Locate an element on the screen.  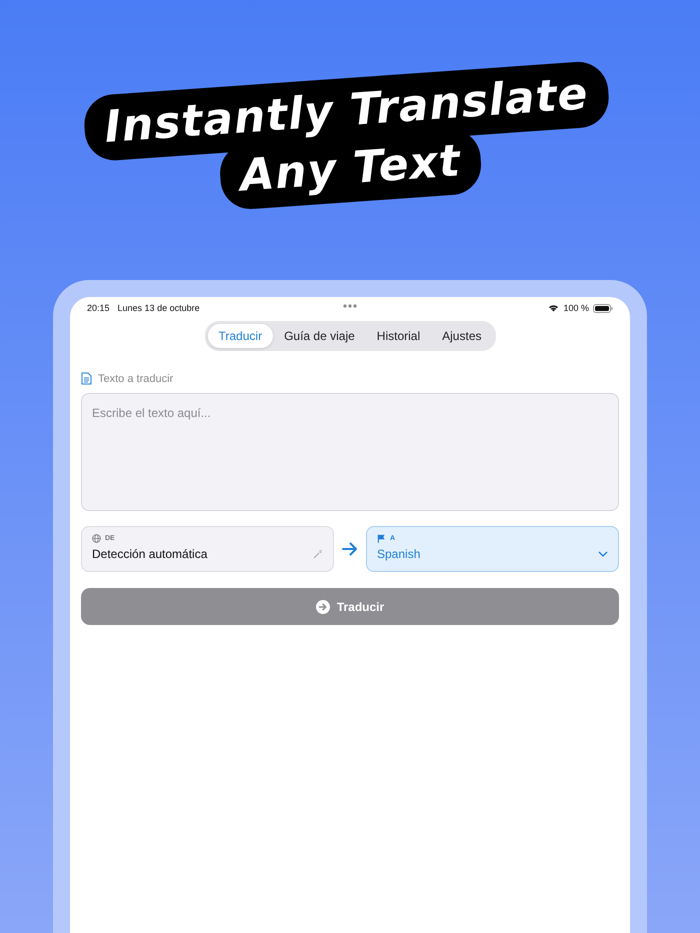
globe-icon is located at coordinates (96, 538).